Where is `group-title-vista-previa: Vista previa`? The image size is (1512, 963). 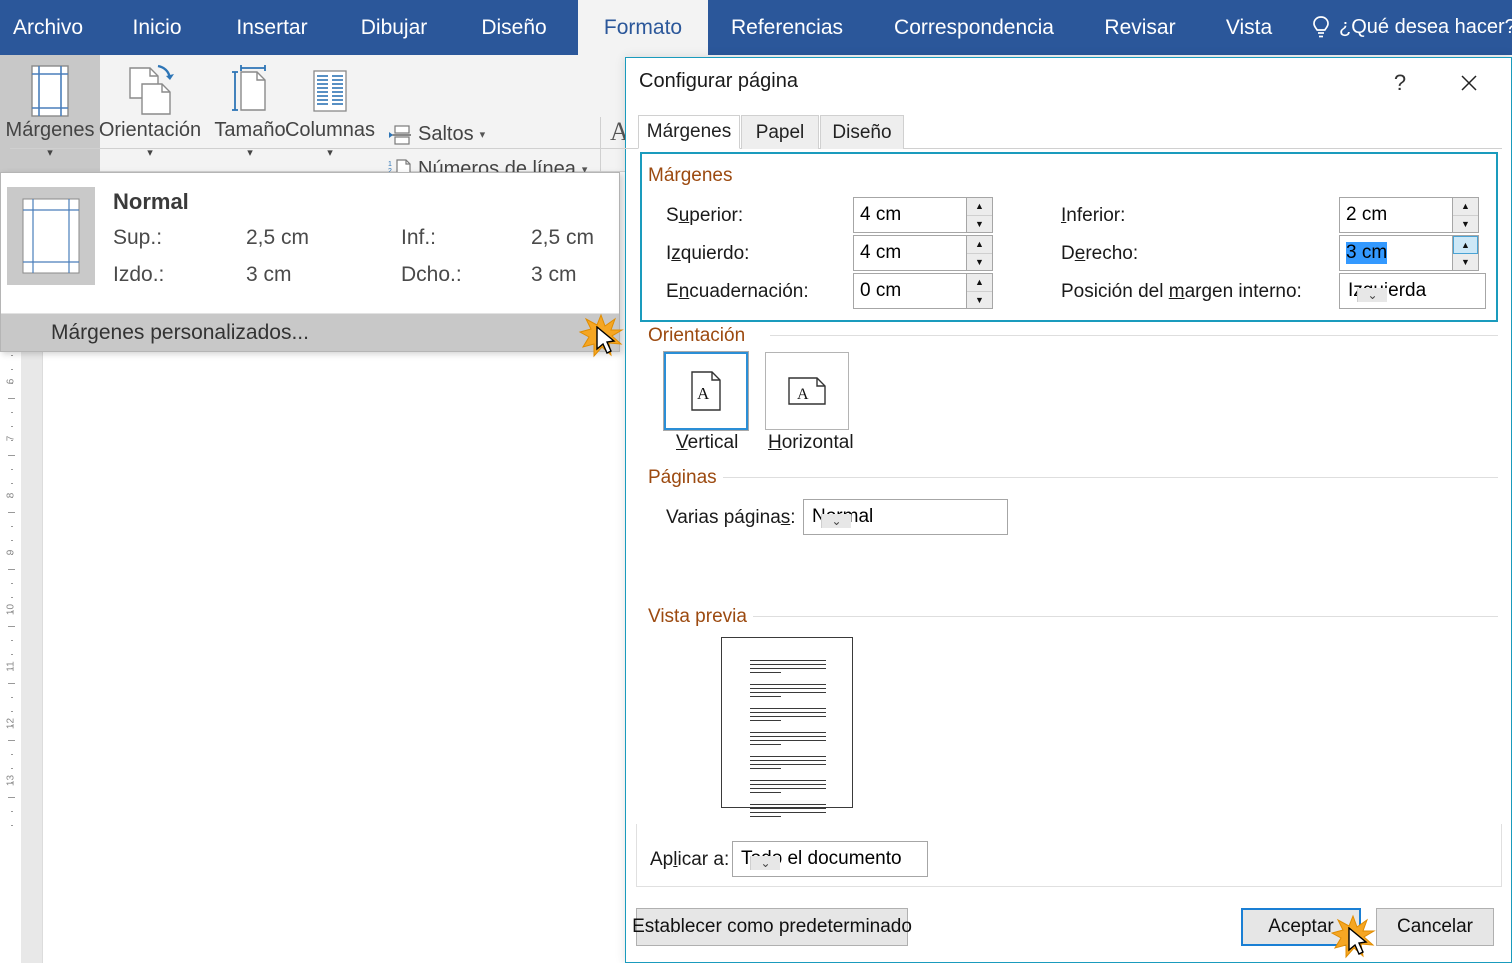 group-title-vista-previa: Vista previa is located at coordinates (700, 617).